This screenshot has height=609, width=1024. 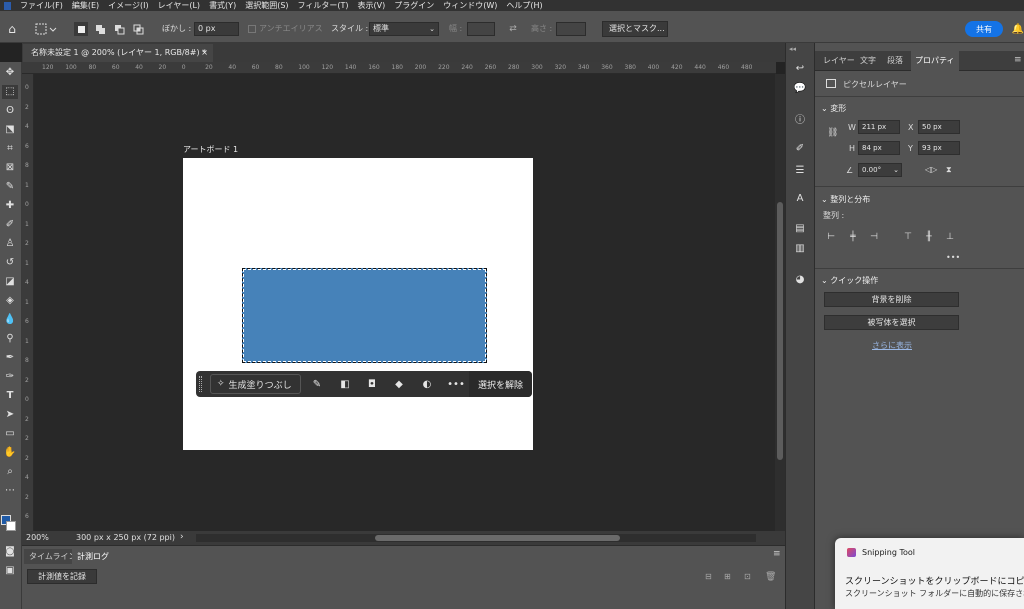 What do you see at coordinates (10, 244) in the screenshot?
I see `clone-stamp-tool-icon: ♙` at bounding box center [10, 244].